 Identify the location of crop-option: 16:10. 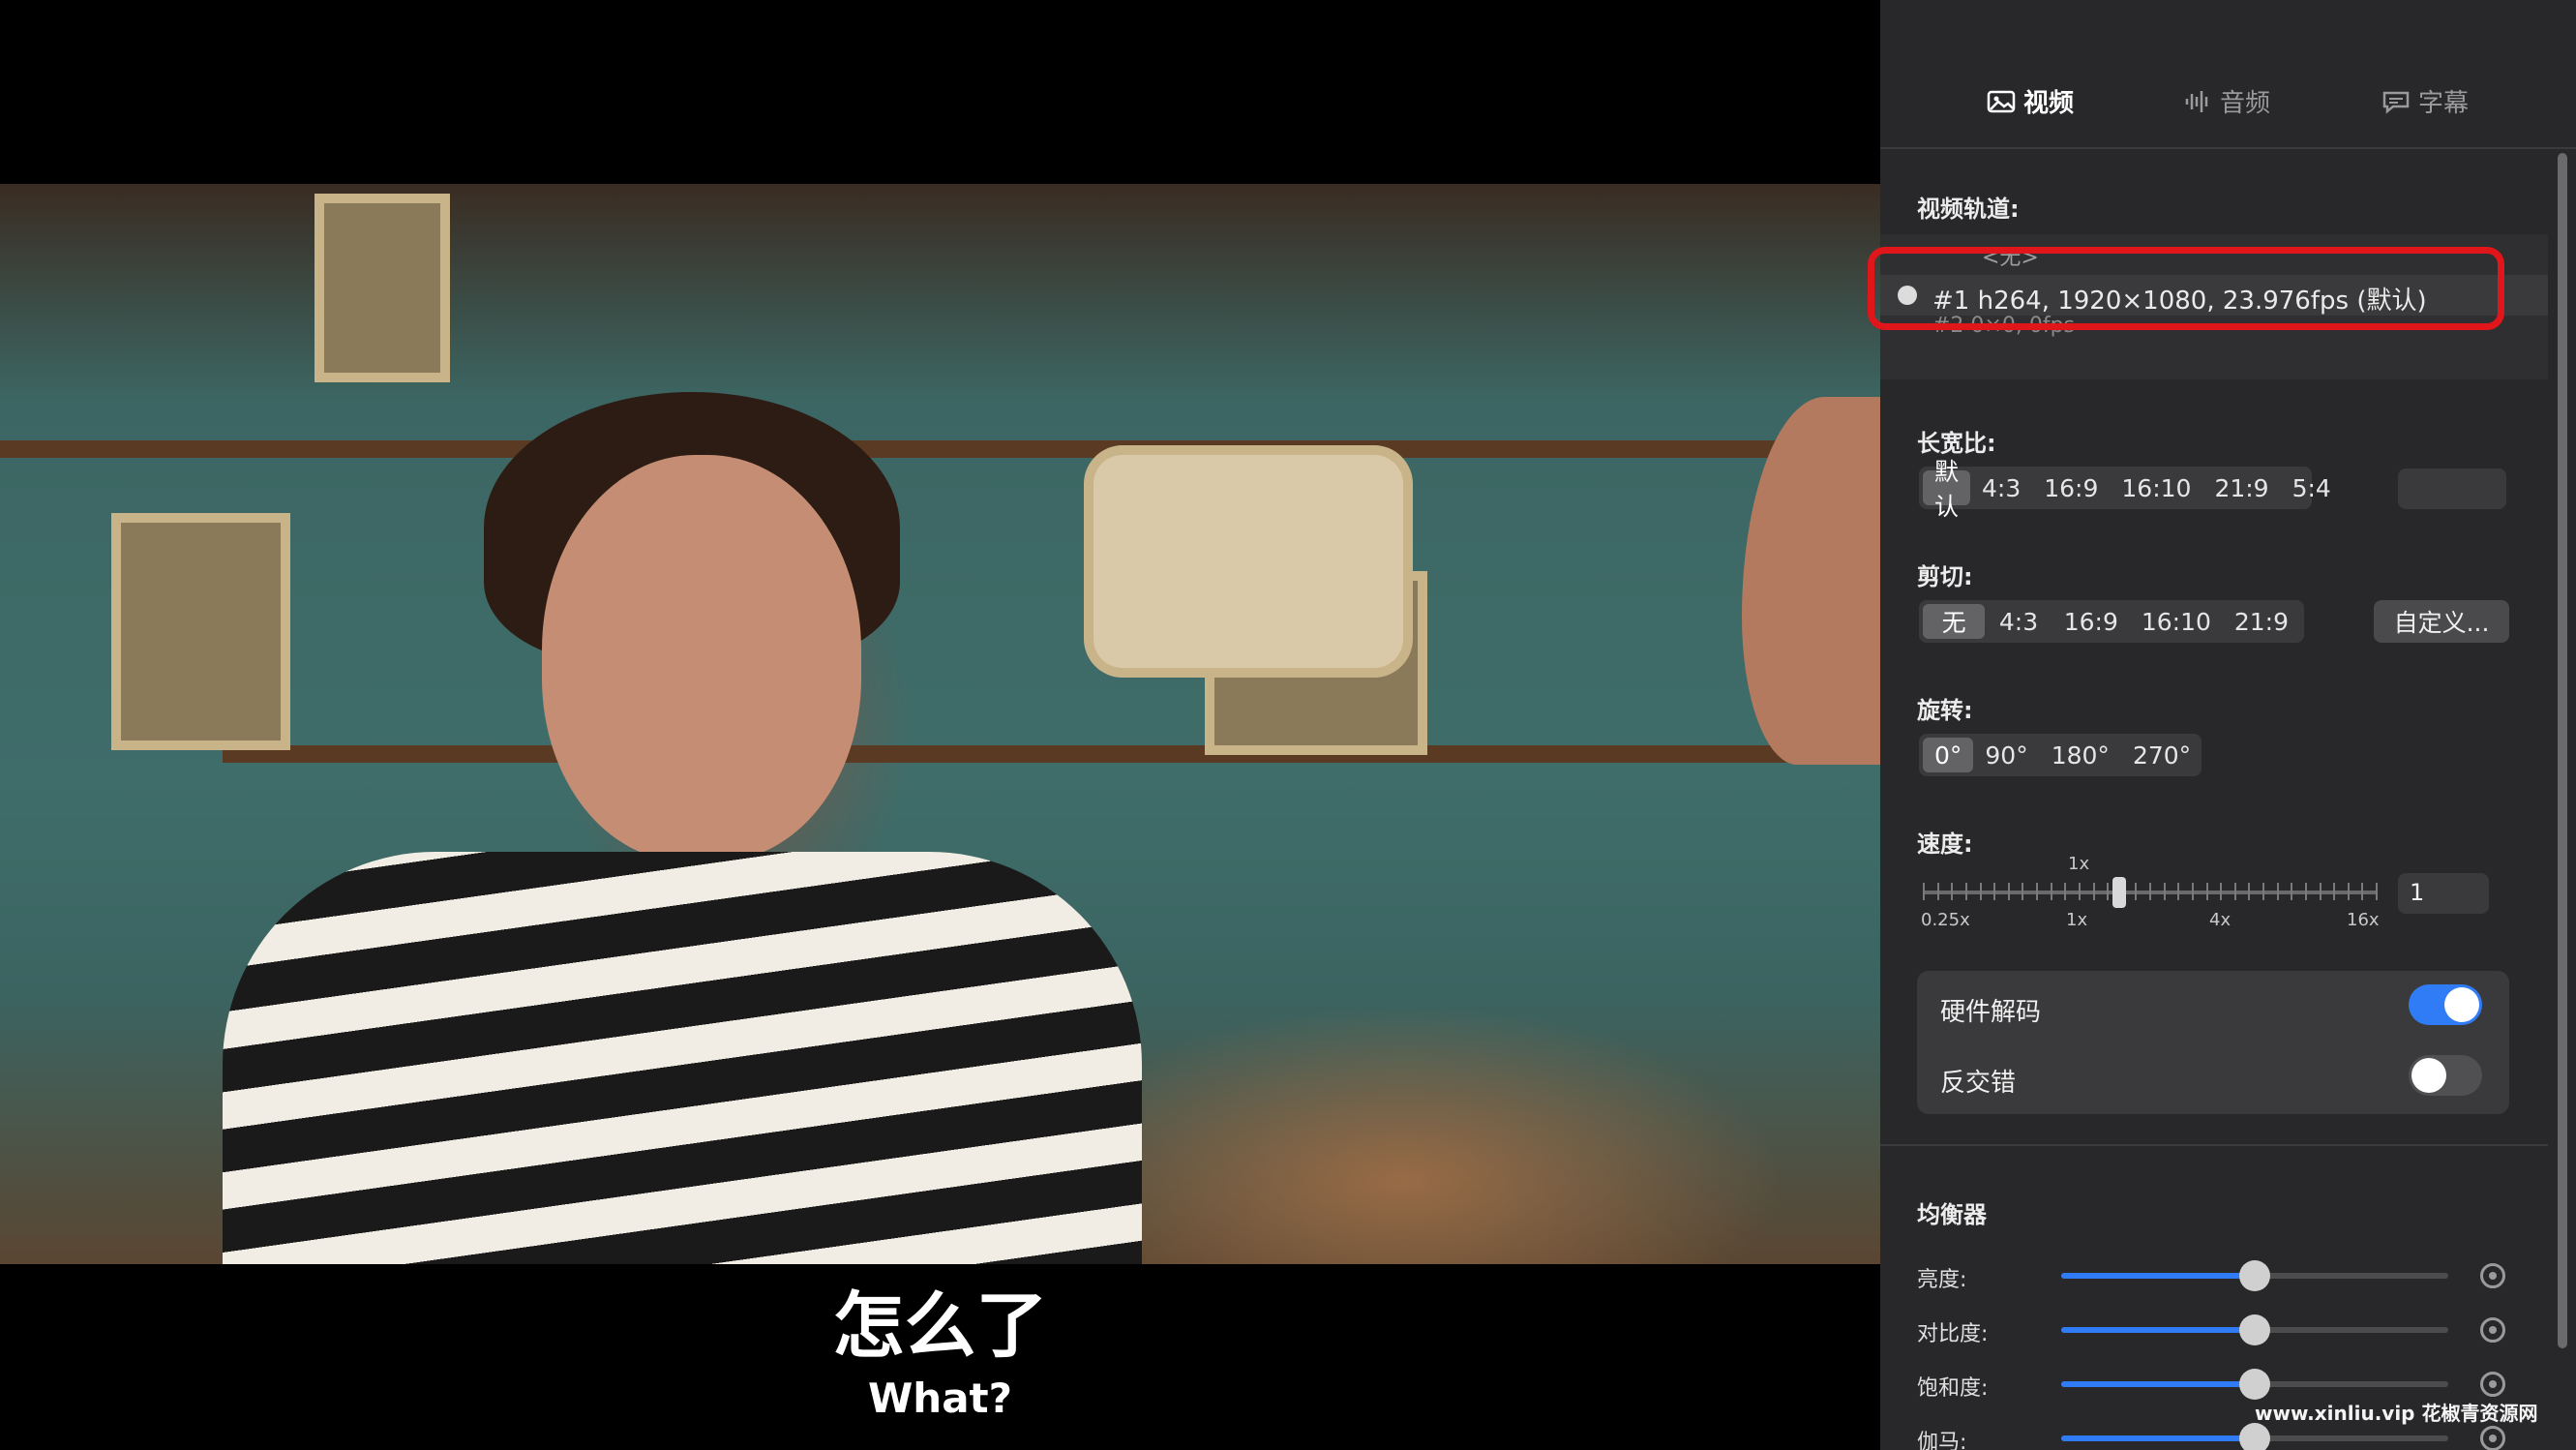
(2176, 621).